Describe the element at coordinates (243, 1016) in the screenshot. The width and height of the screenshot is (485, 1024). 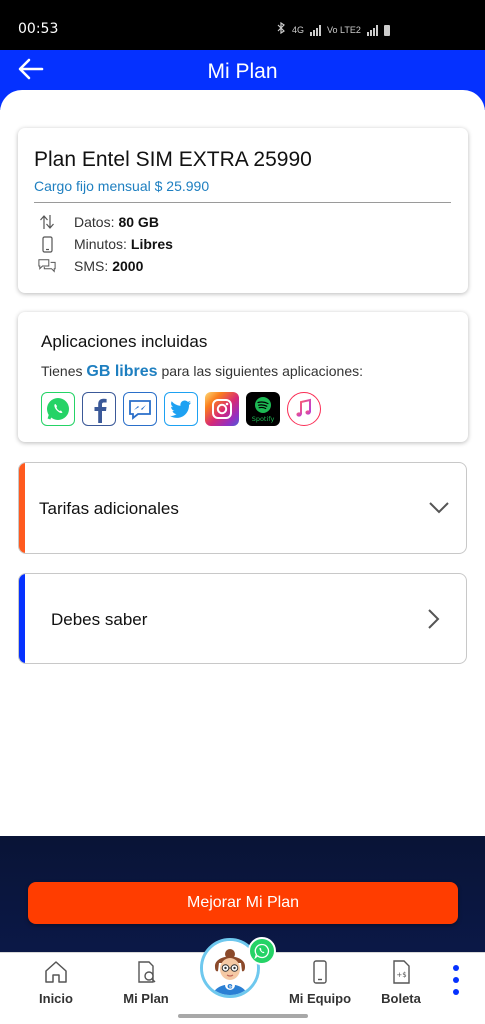
I see `home-indicator` at that location.